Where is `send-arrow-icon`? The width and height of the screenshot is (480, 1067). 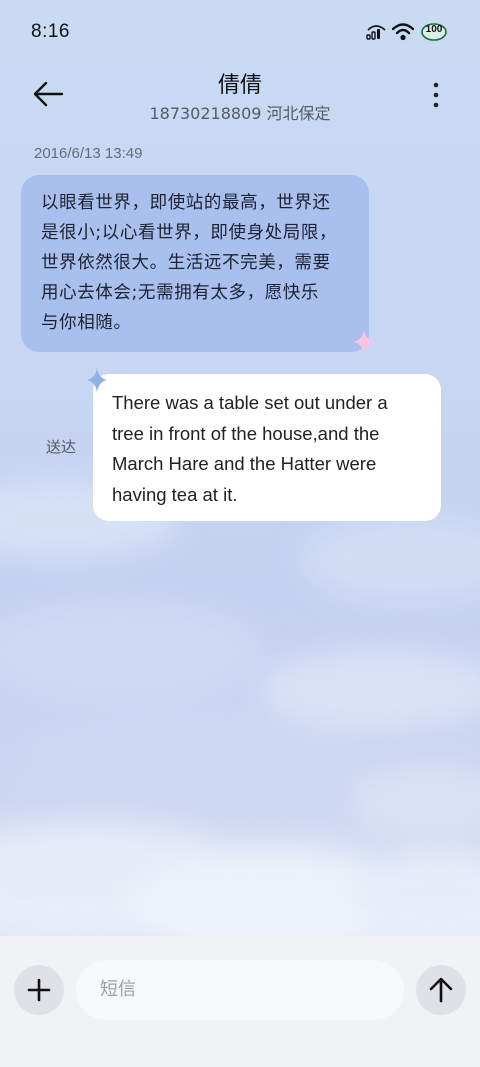 send-arrow-icon is located at coordinates (441, 990).